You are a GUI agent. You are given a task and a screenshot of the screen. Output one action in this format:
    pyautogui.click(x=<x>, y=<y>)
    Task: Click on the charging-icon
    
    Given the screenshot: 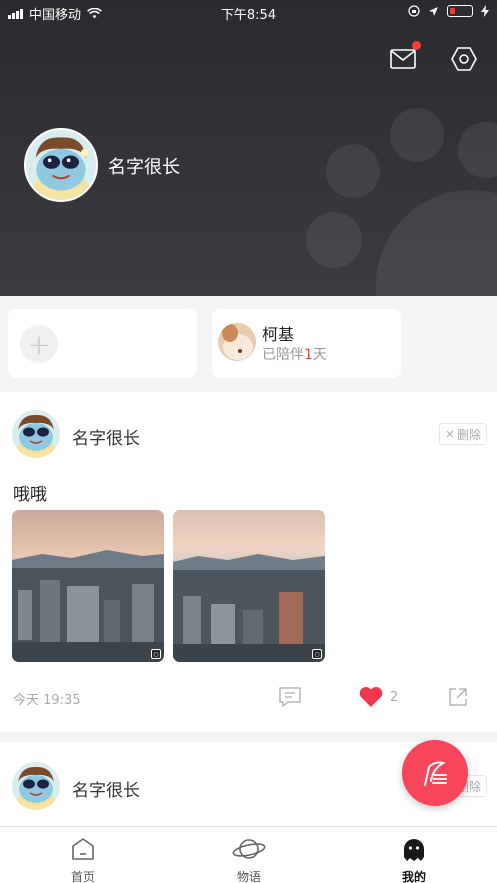 What is the action you would take?
    pyautogui.click(x=485, y=11)
    